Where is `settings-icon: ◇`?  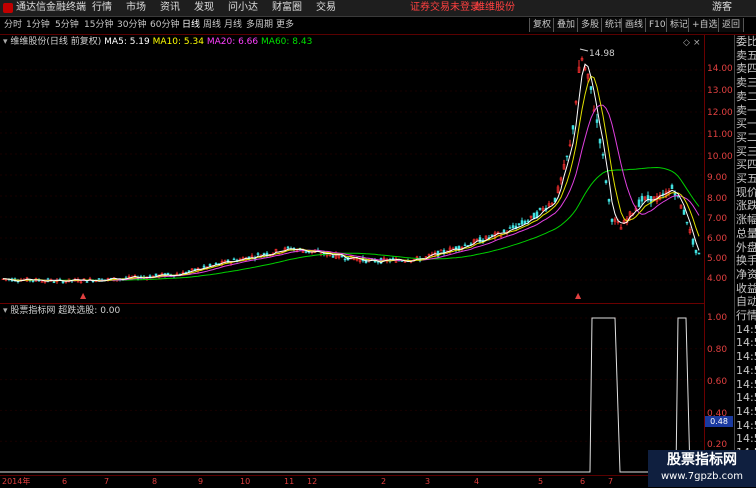
settings-icon: ◇ is located at coordinates (686, 43).